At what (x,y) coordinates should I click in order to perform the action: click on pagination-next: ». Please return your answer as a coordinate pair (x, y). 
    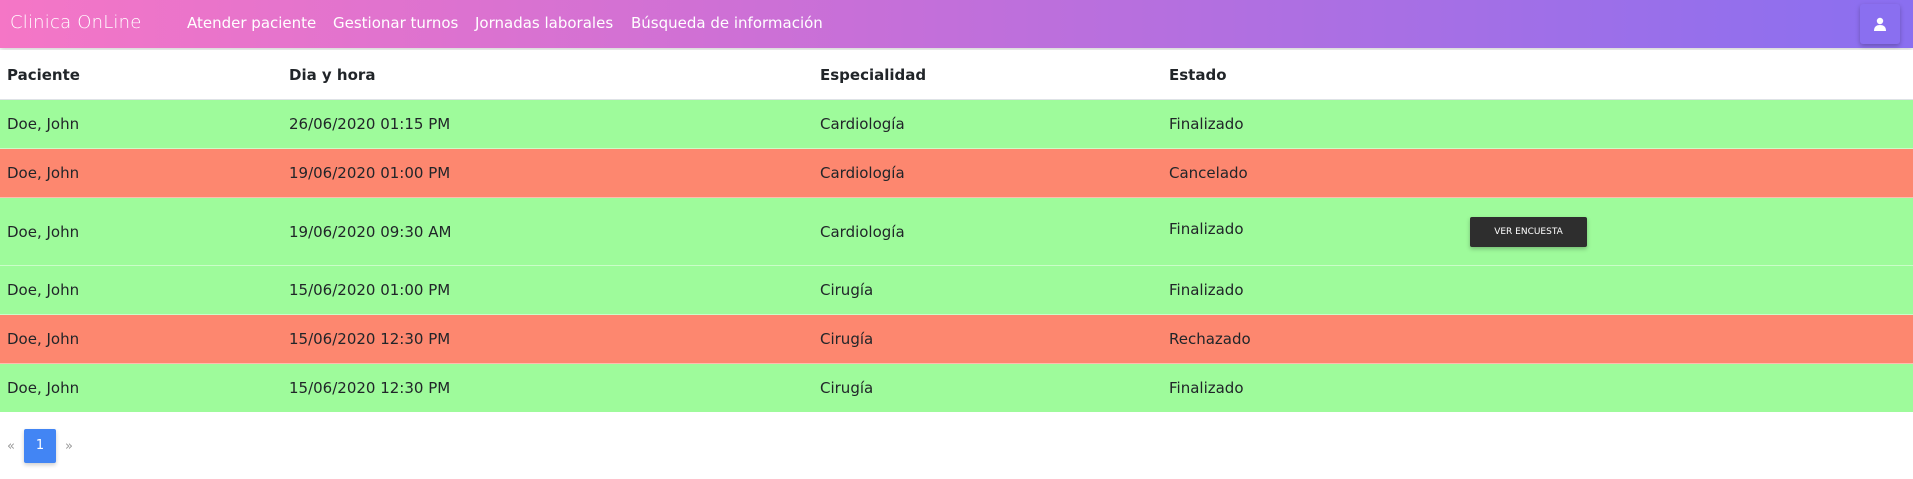
    Looking at the image, I should click on (69, 446).